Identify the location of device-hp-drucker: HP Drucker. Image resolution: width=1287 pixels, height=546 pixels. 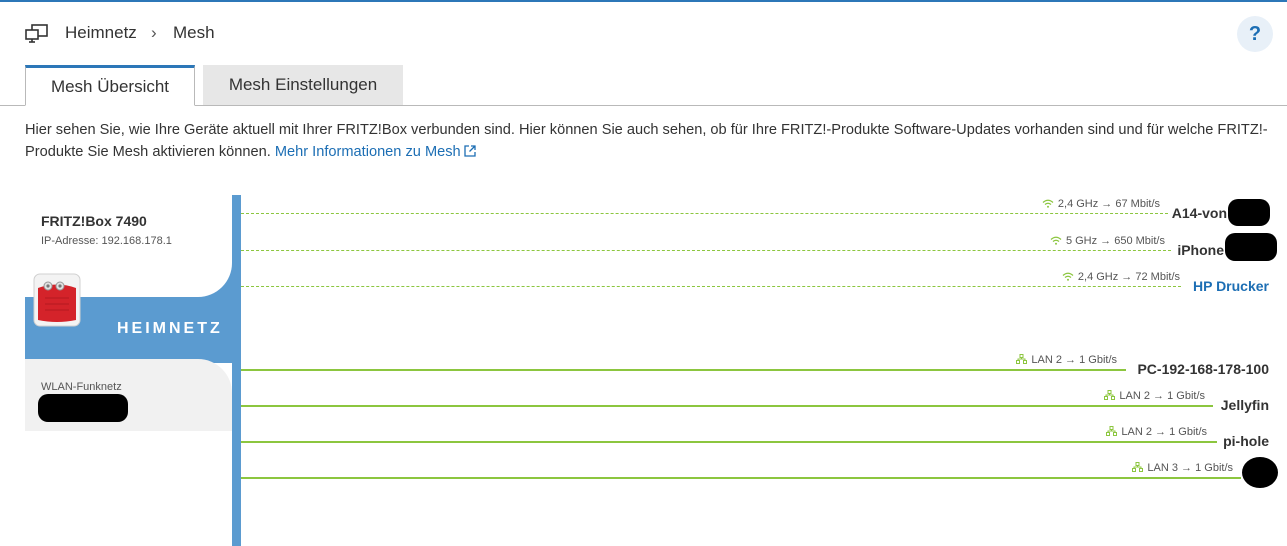
(1231, 286).